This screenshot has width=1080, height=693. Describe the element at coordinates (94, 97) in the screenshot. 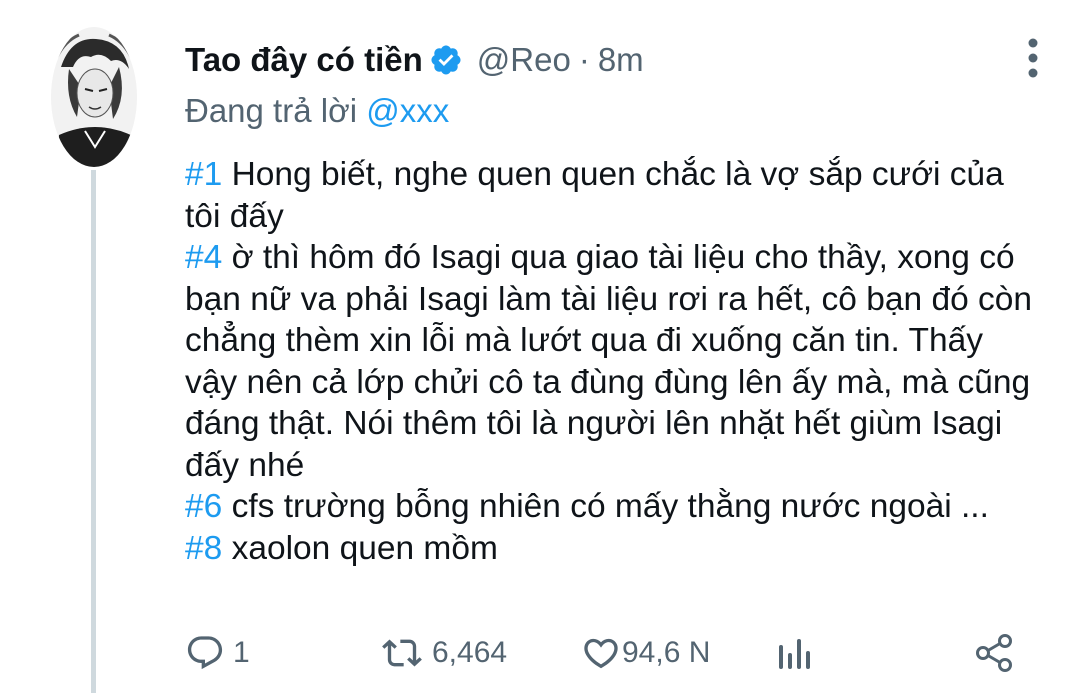

I see `avatar` at that location.